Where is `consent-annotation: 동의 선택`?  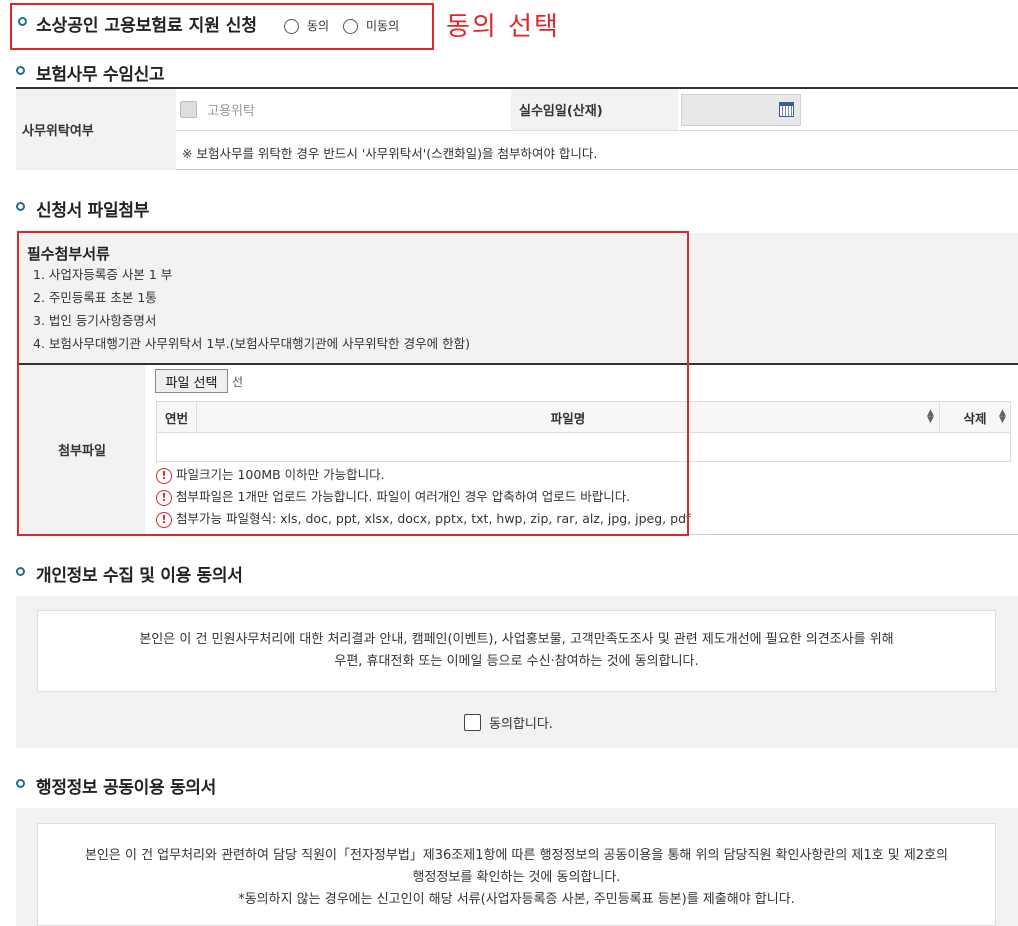
consent-annotation: 동의 선택 is located at coordinates (503, 27).